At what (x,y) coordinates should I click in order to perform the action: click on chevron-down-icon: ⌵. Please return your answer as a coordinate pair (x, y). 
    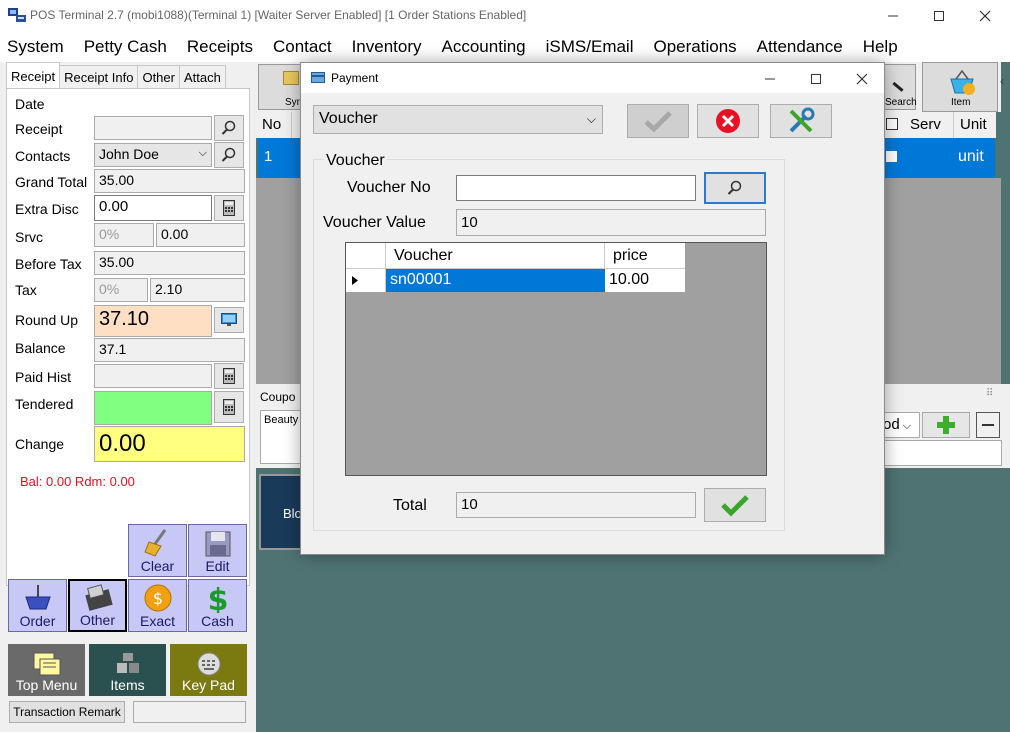
    Looking at the image, I should click on (202, 153).